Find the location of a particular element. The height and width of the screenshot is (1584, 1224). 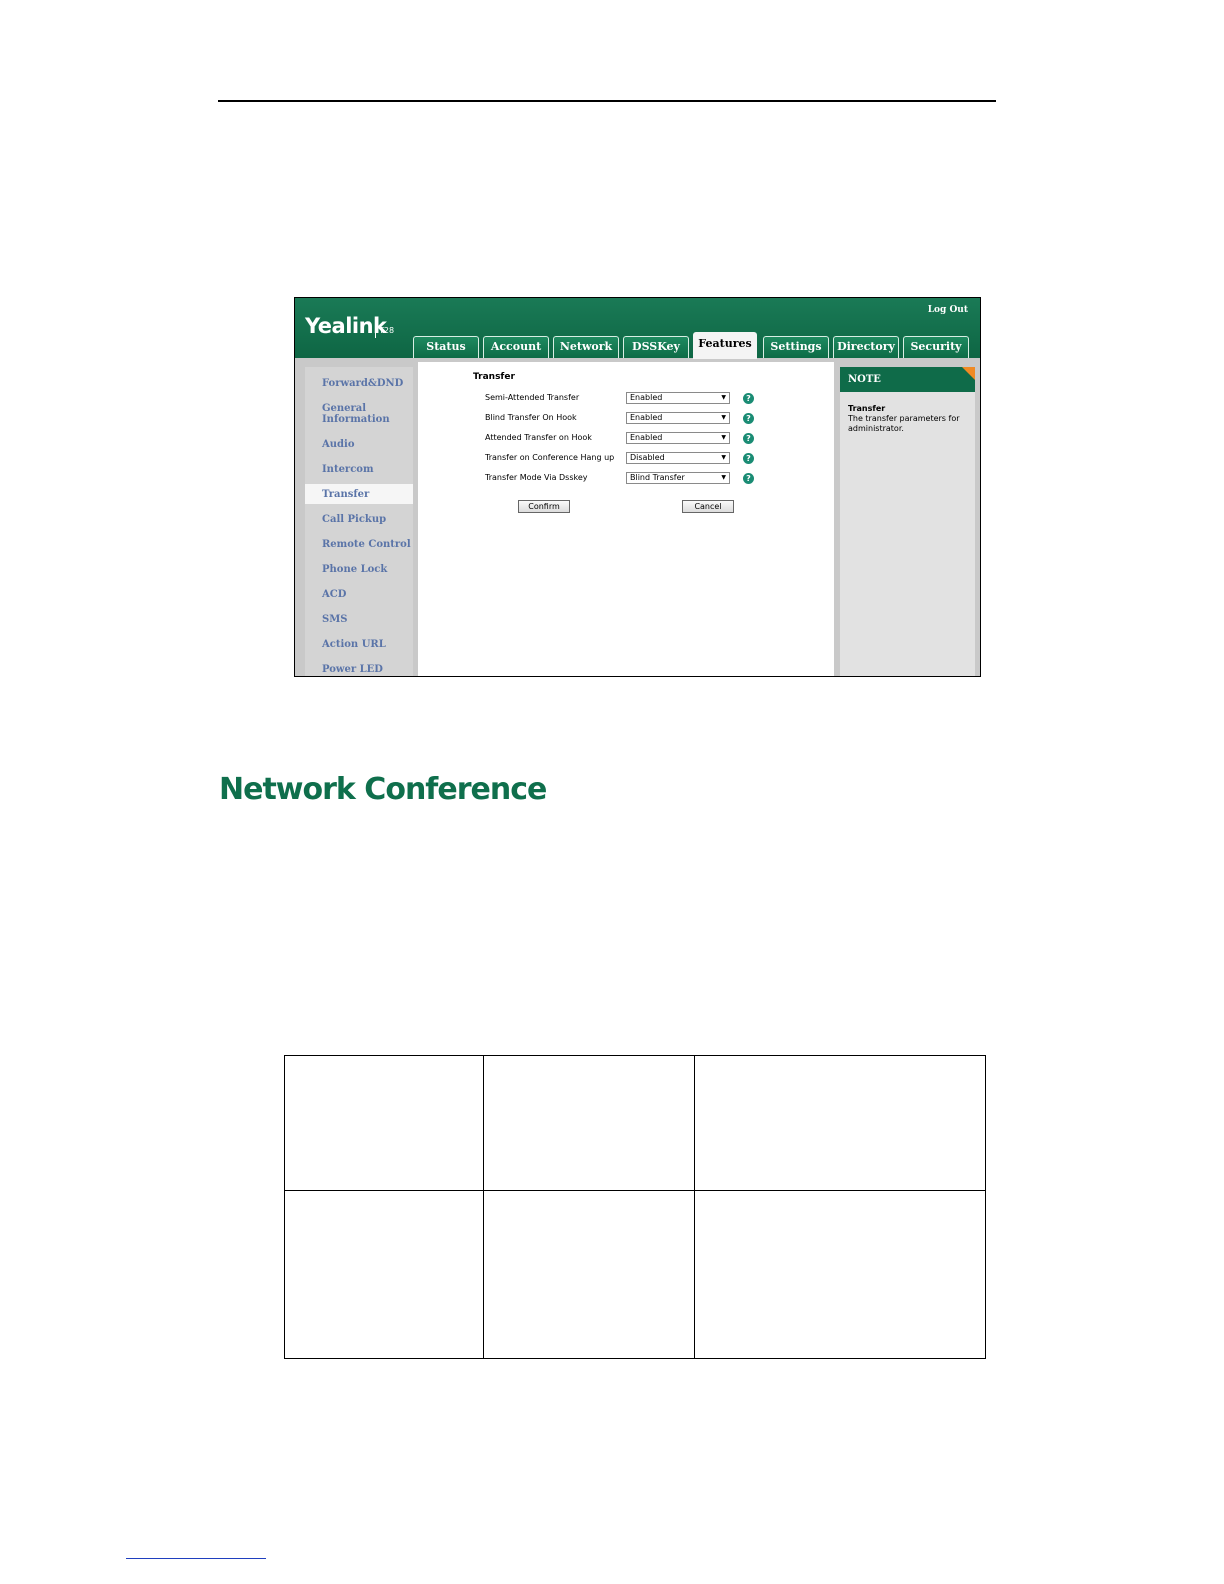

sidebar-item-audio: Audio is located at coordinates (338, 444).